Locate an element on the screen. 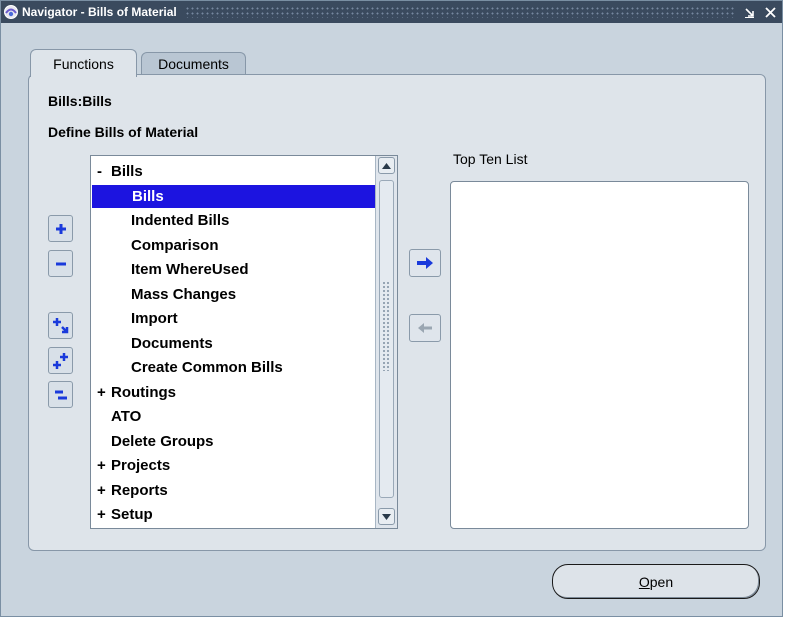  tree-node: - Bills is located at coordinates (117, 171).